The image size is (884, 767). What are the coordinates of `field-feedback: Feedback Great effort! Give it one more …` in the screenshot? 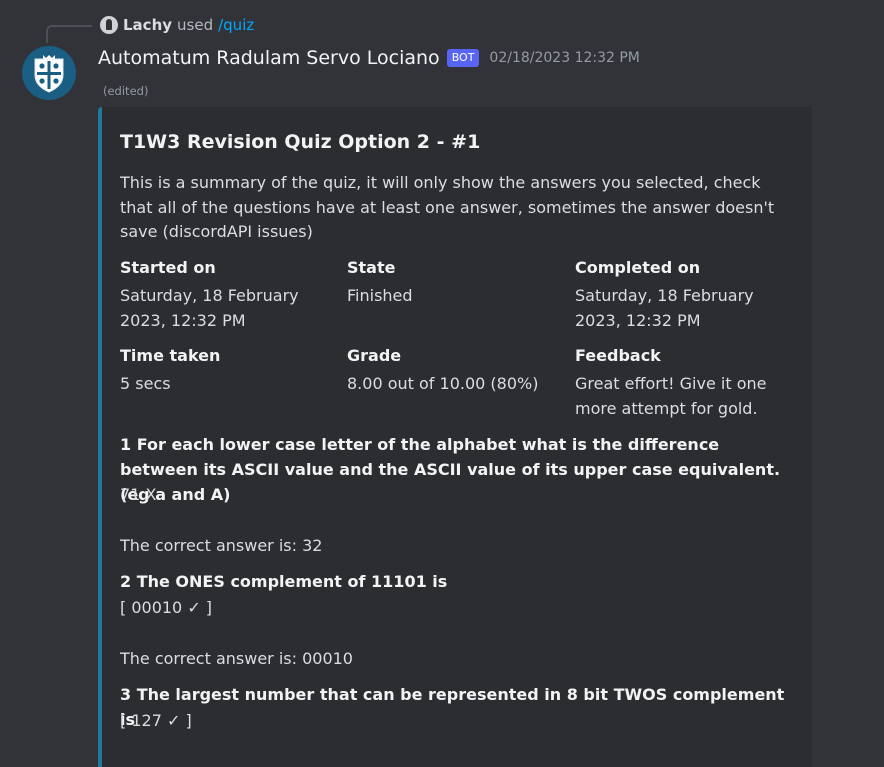 It's located at (679, 382).